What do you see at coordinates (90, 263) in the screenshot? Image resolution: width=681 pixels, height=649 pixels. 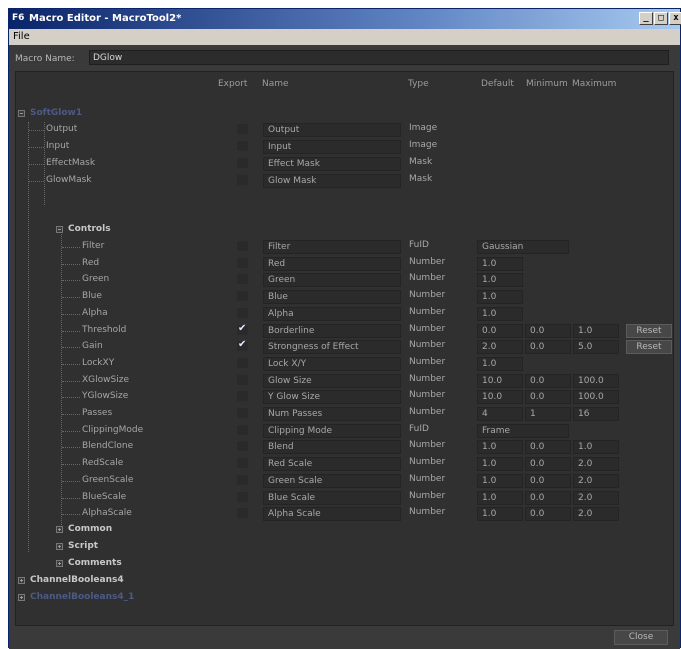 I see `tree-node-input-id: Red` at bounding box center [90, 263].